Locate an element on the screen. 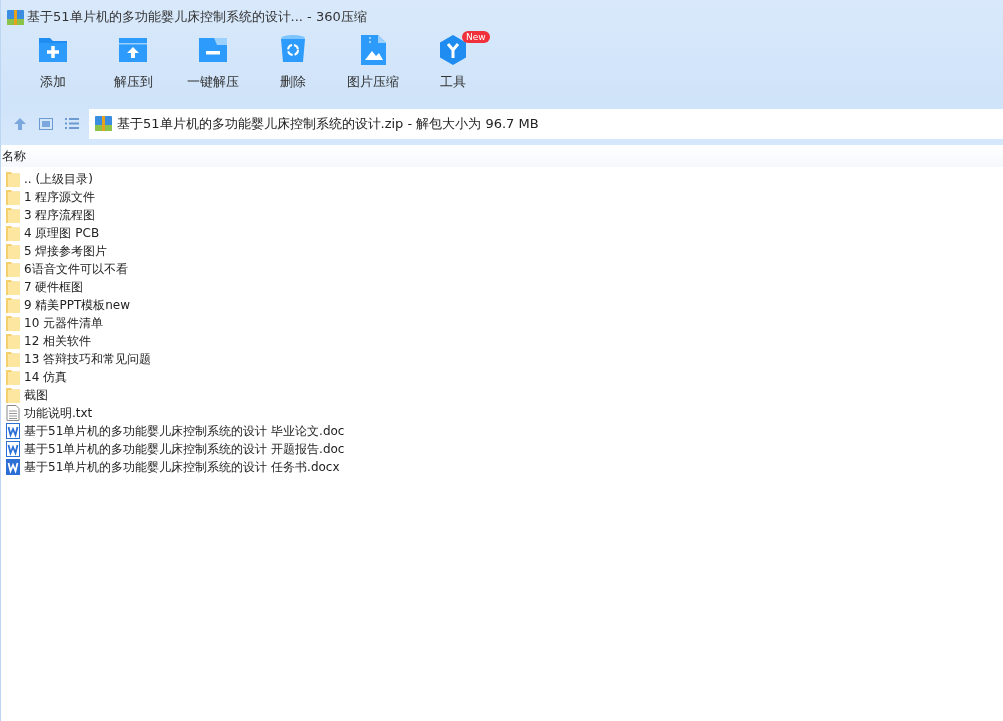 The width and height of the screenshot is (1003, 721). toolbar-button: 解压到 is located at coordinates (133, 69).